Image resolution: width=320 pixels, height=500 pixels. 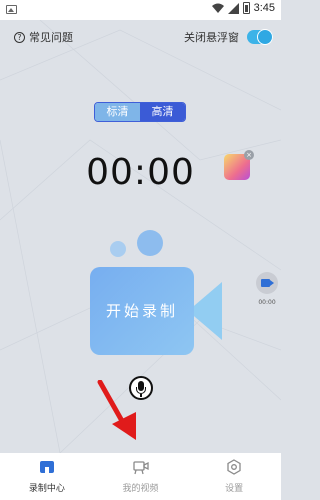 I want to click on promo-app-icon: ×, so click(x=239, y=165).